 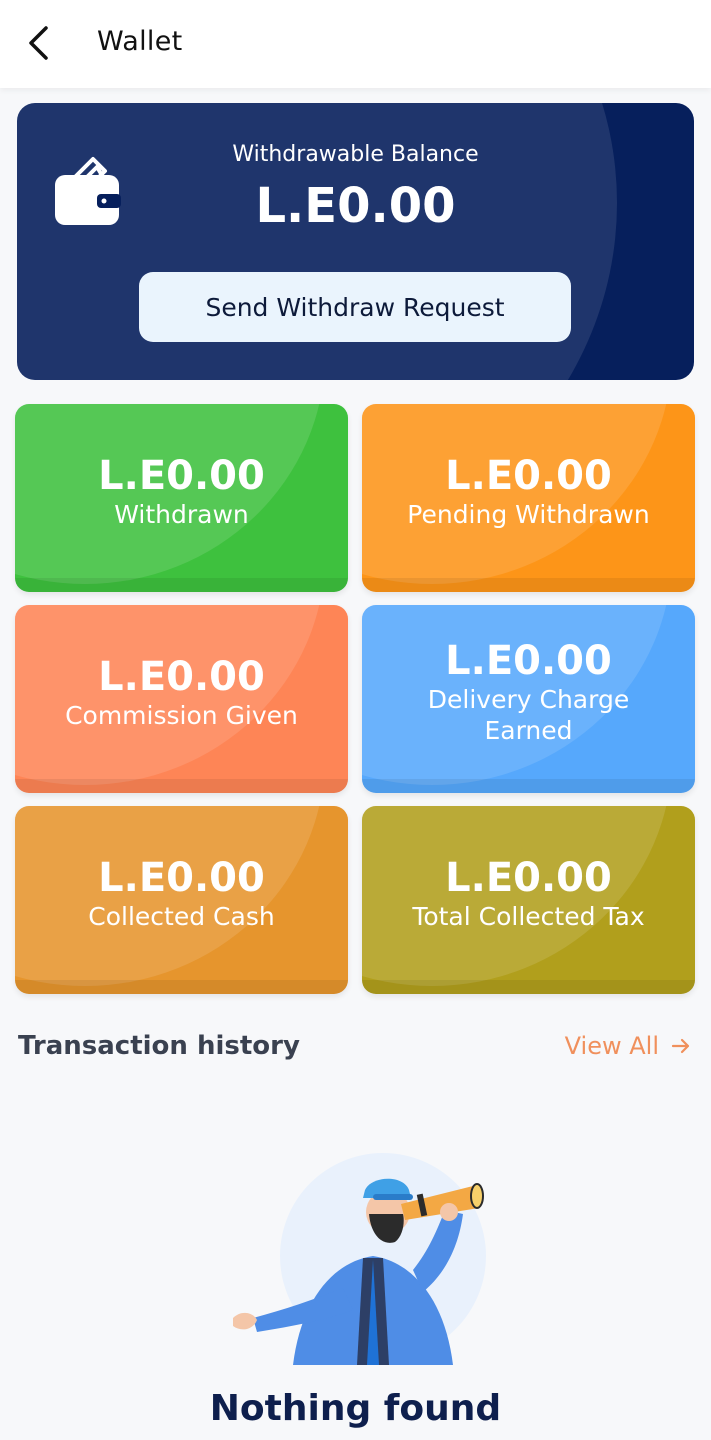 I want to click on commission-given-card: L.E0.00 Commission Given, so click(x=181, y=699).